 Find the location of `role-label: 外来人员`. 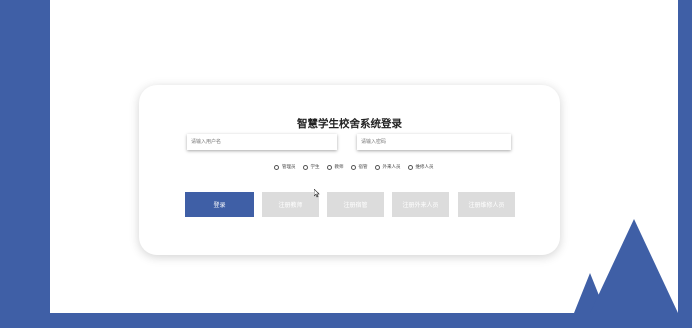

role-label: 外来人员 is located at coordinates (391, 167).